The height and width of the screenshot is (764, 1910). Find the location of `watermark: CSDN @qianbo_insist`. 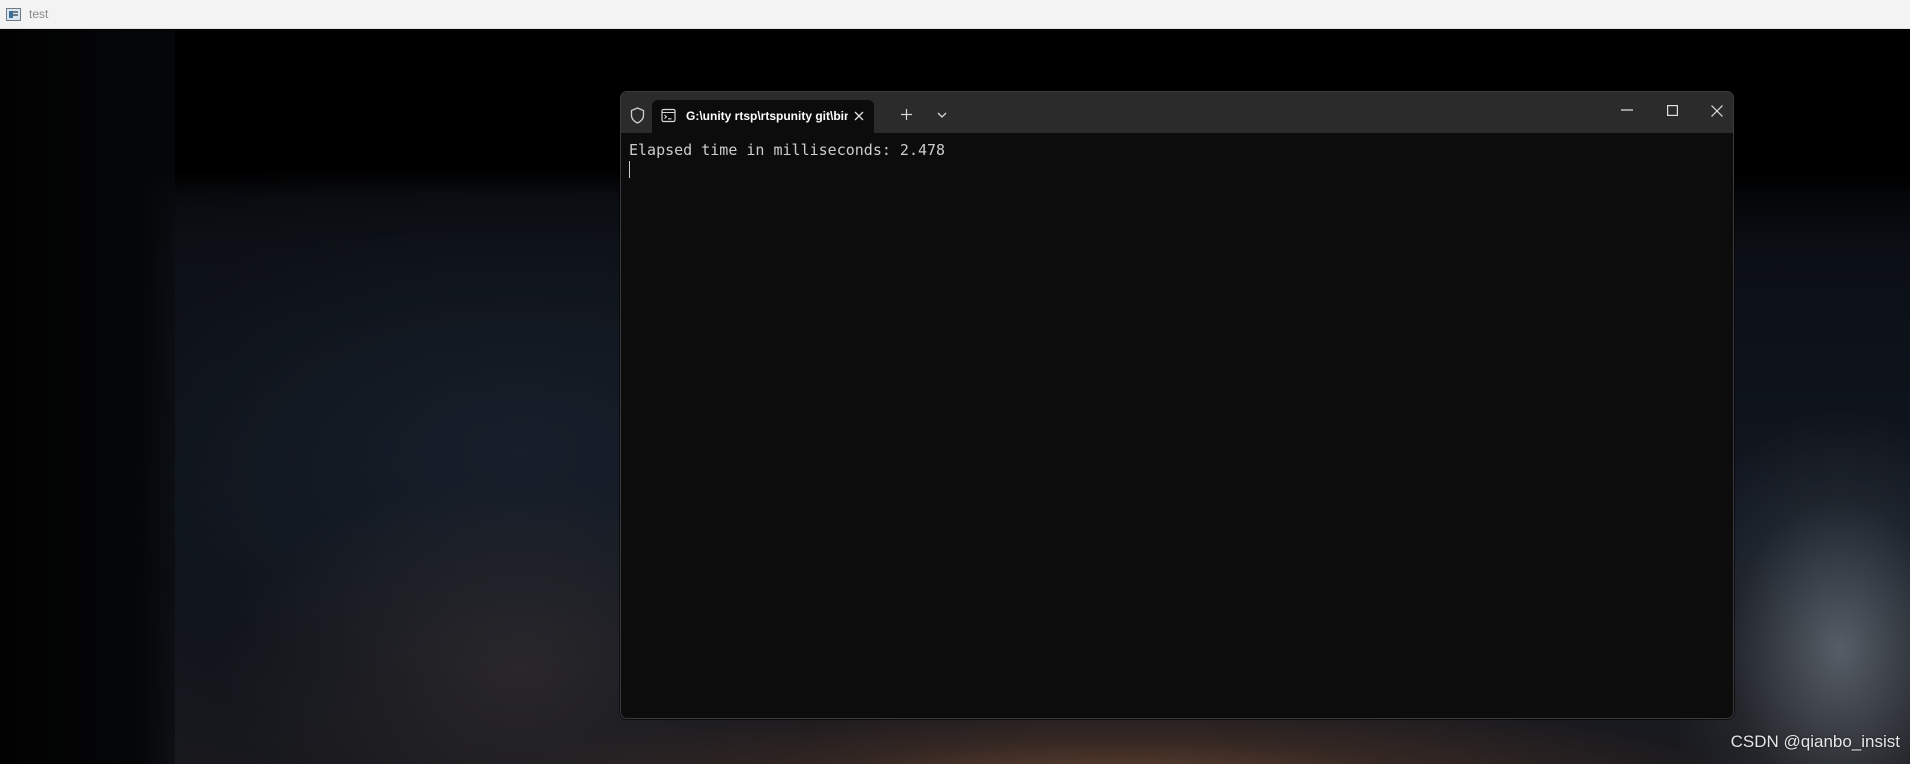

watermark: CSDN @qianbo_insist is located at coordinates (1815, 741).